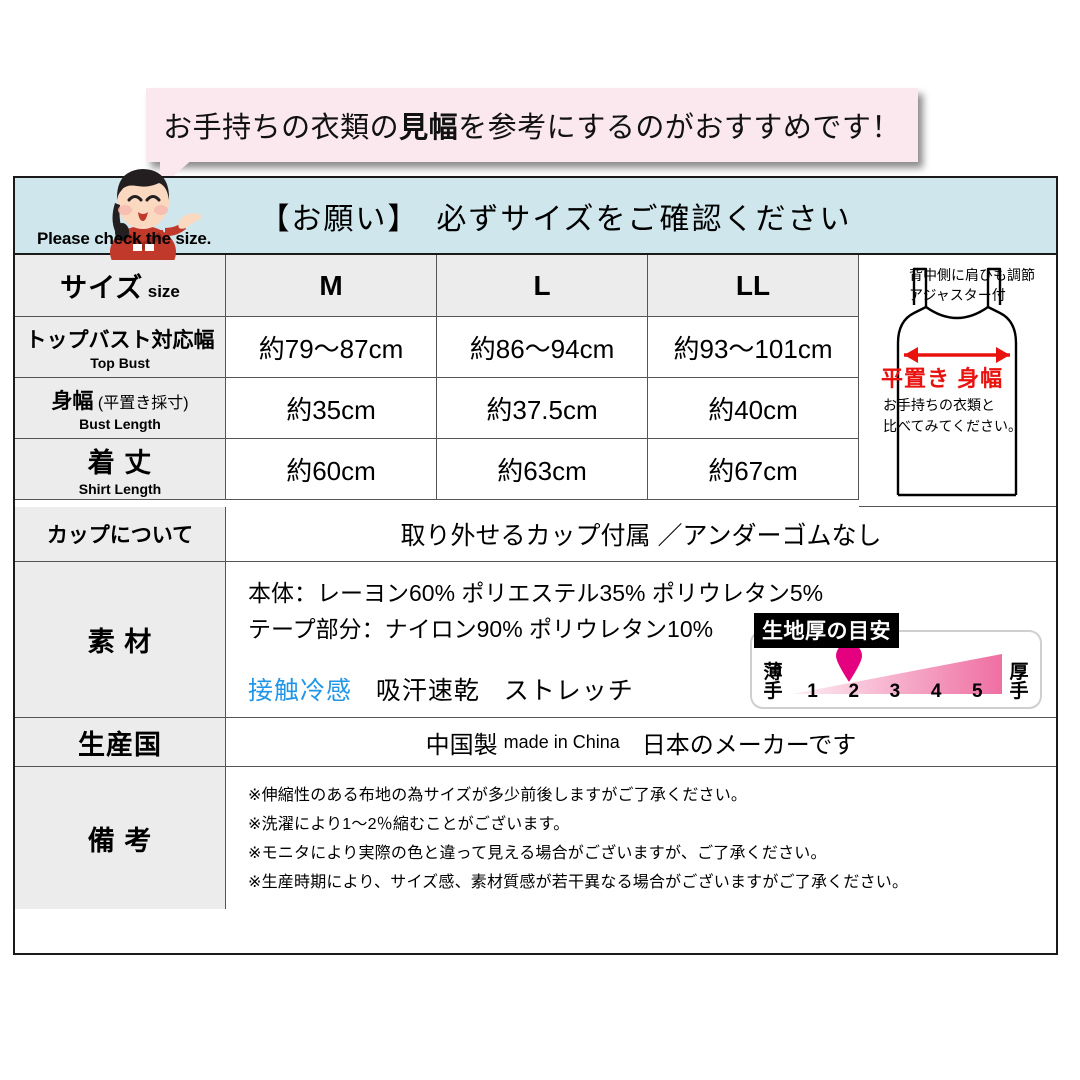 The width and height of the screenshot is (1080, 1080). Describe the element at coordinates (896, 661) in the screenshot. I see `fabric-thickness-gauge: 薄 手 厚 手 1 2 3 4 5 生地厚の目安` at that location.